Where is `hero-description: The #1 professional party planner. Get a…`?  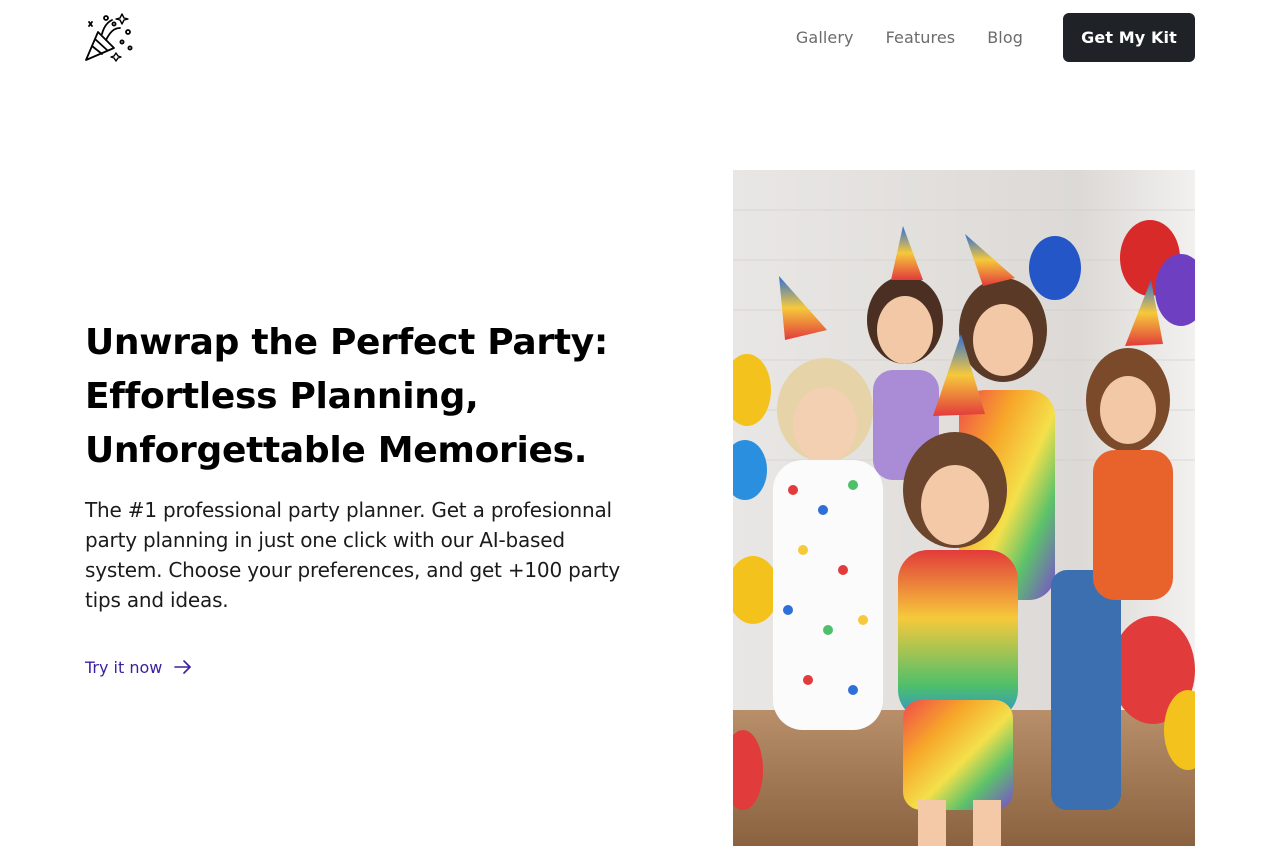
hero-description: The #1 professional party planner. Get a… is located at coordinates (352, 555).